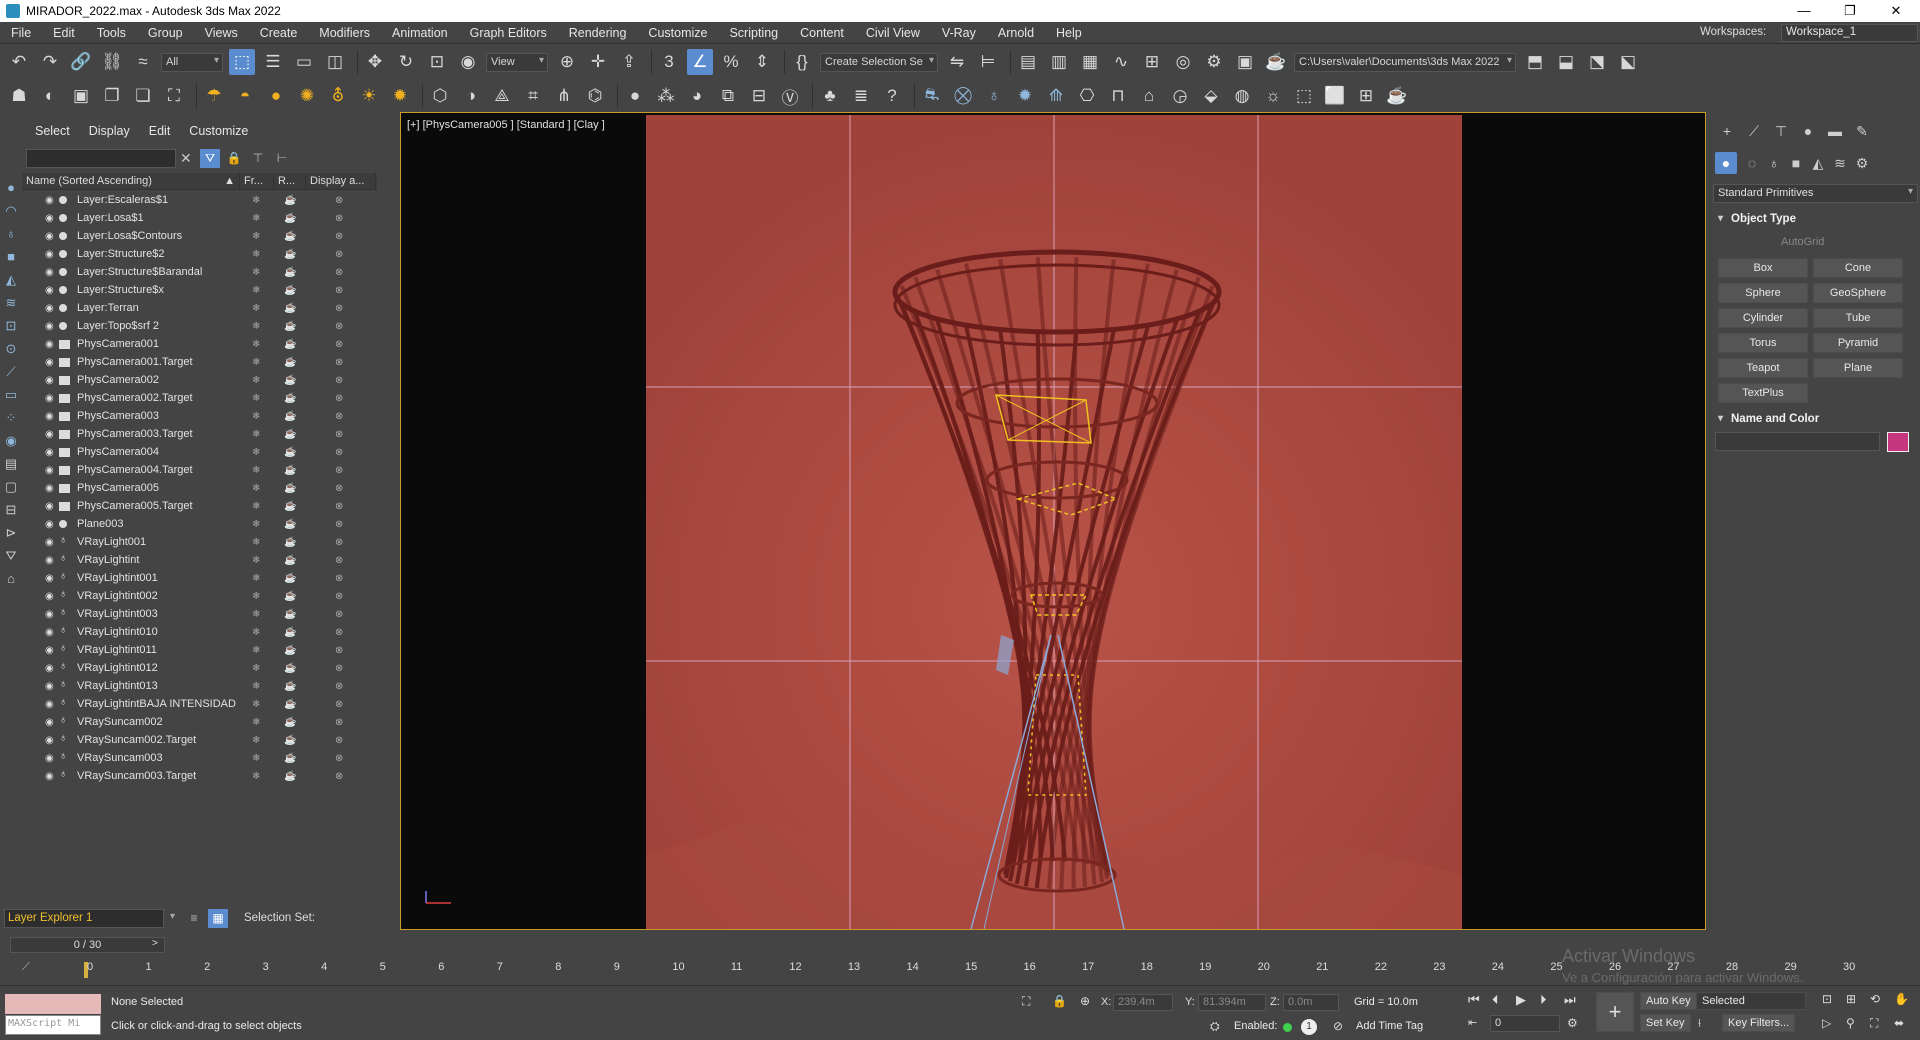 The width and height of the screenshot is (1920, 1040). What do you see at coordinates (1472, 1022) in the screenshot?
I see `key-mode-icon: ⇤` at bounding box center [1472, 1022].